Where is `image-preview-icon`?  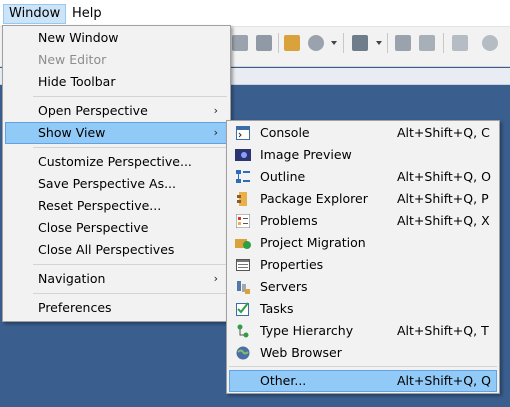 image-preview-icon is located at coordinates (243, 155).